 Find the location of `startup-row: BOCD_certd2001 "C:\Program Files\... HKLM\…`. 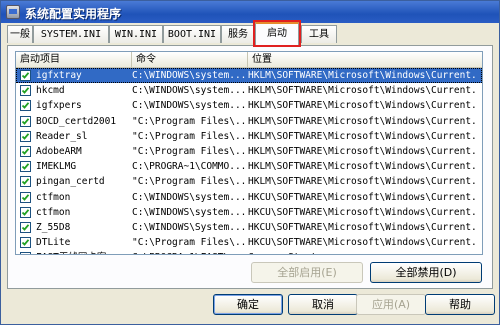

startup-row: BOCD_certd2001 "C:\Program Files\... HKLM\… is located at coordinates (249, 121).